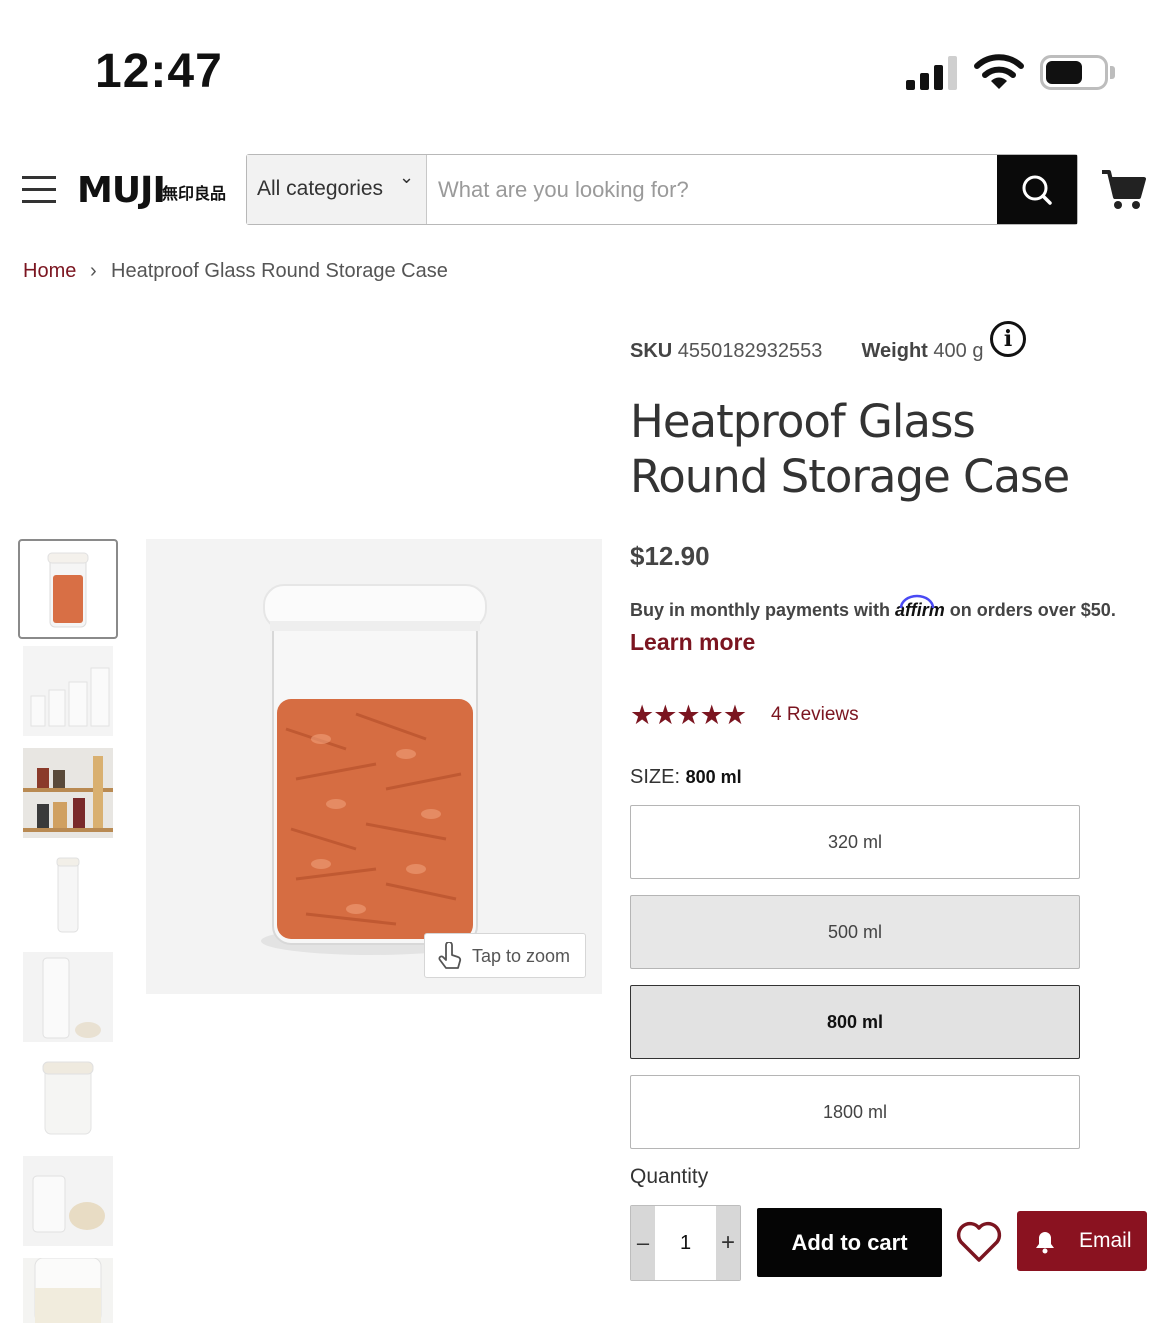 Image resolution: width=1169 pixels, height=1323 pixels. I want to click on wifi-icon, so click(999, 71).